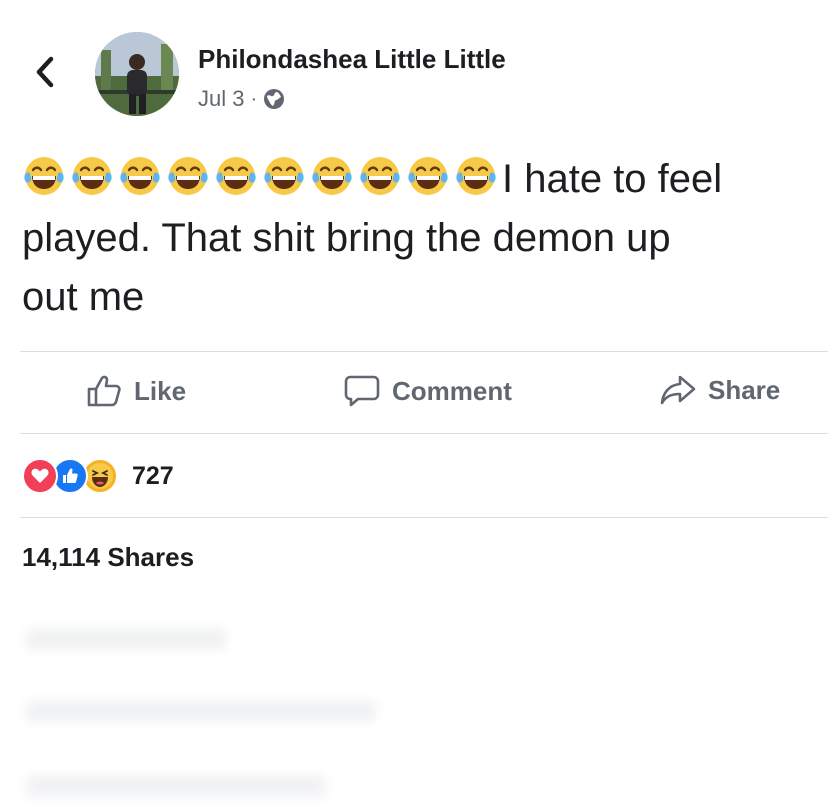  I want to click on avatar, so click(137, 74).